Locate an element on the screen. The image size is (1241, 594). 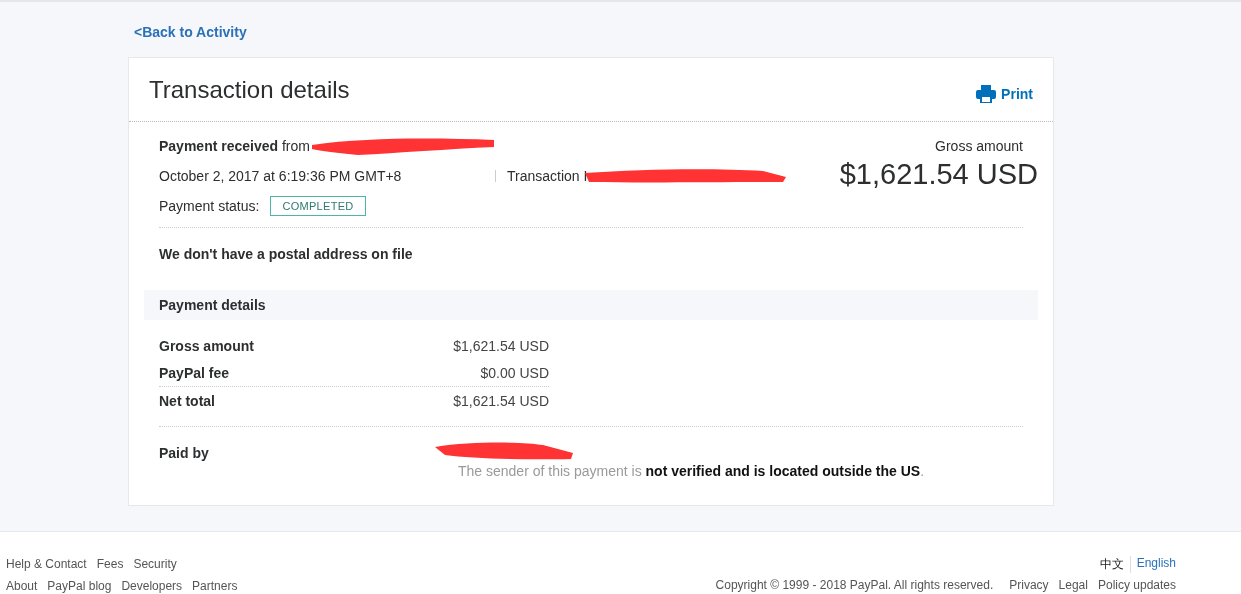
status-badge: COMPLETED is located at coordinates (318, 205).